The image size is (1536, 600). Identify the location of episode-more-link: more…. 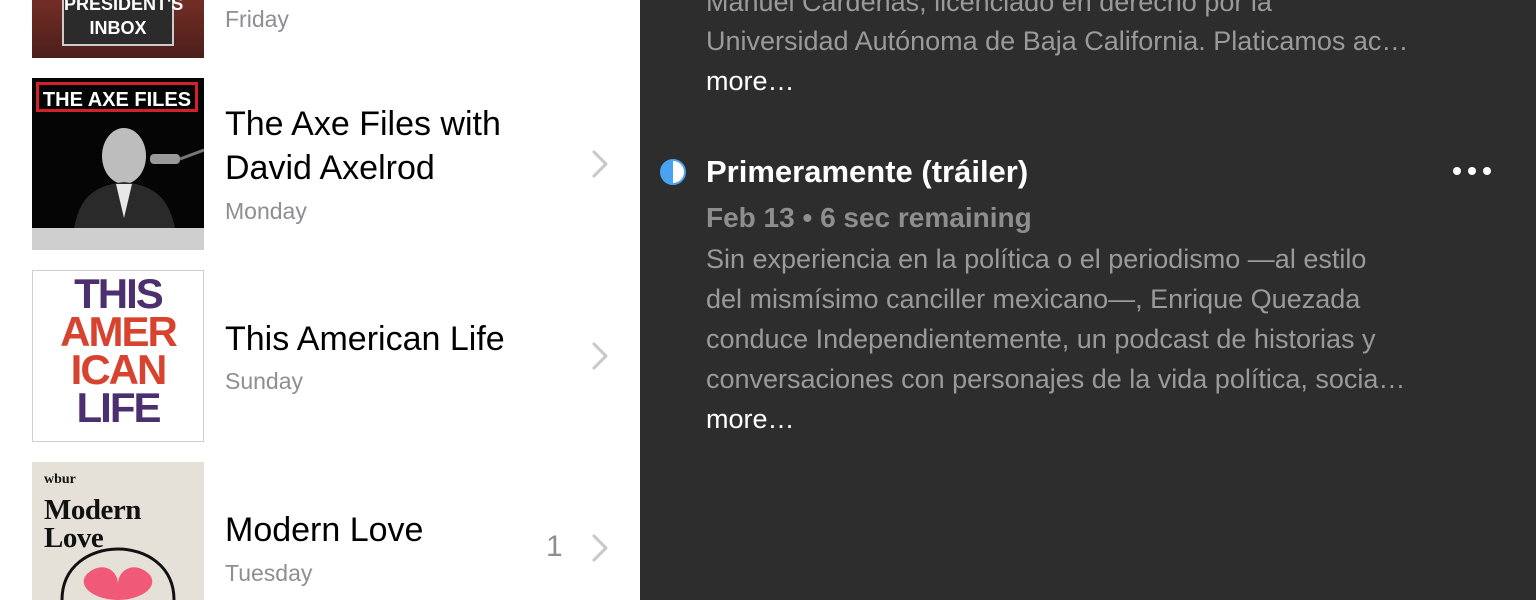
(750, 419).